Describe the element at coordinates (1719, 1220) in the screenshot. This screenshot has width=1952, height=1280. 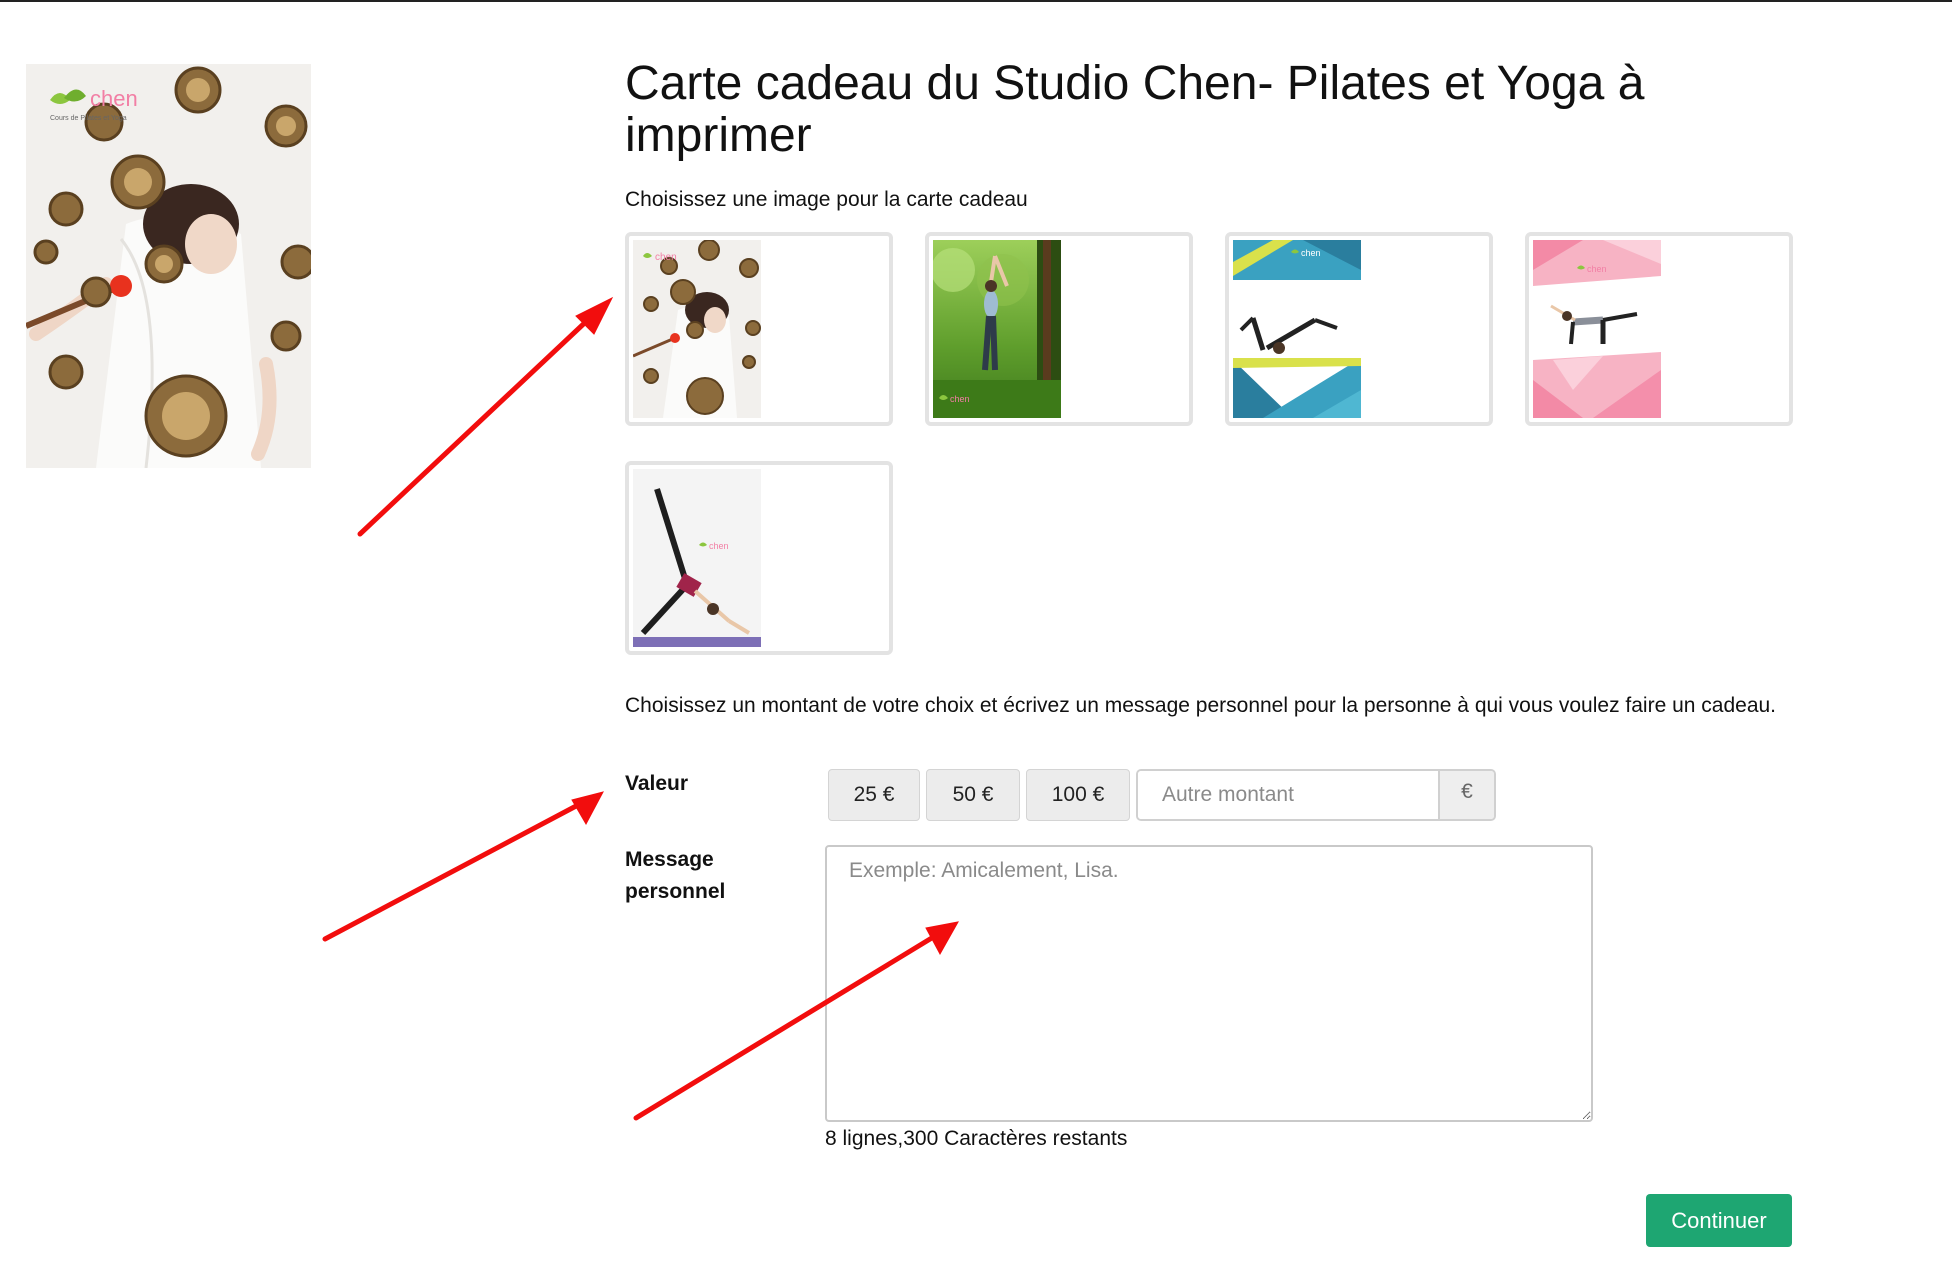
I see `continue-button: Continuer` at that location.